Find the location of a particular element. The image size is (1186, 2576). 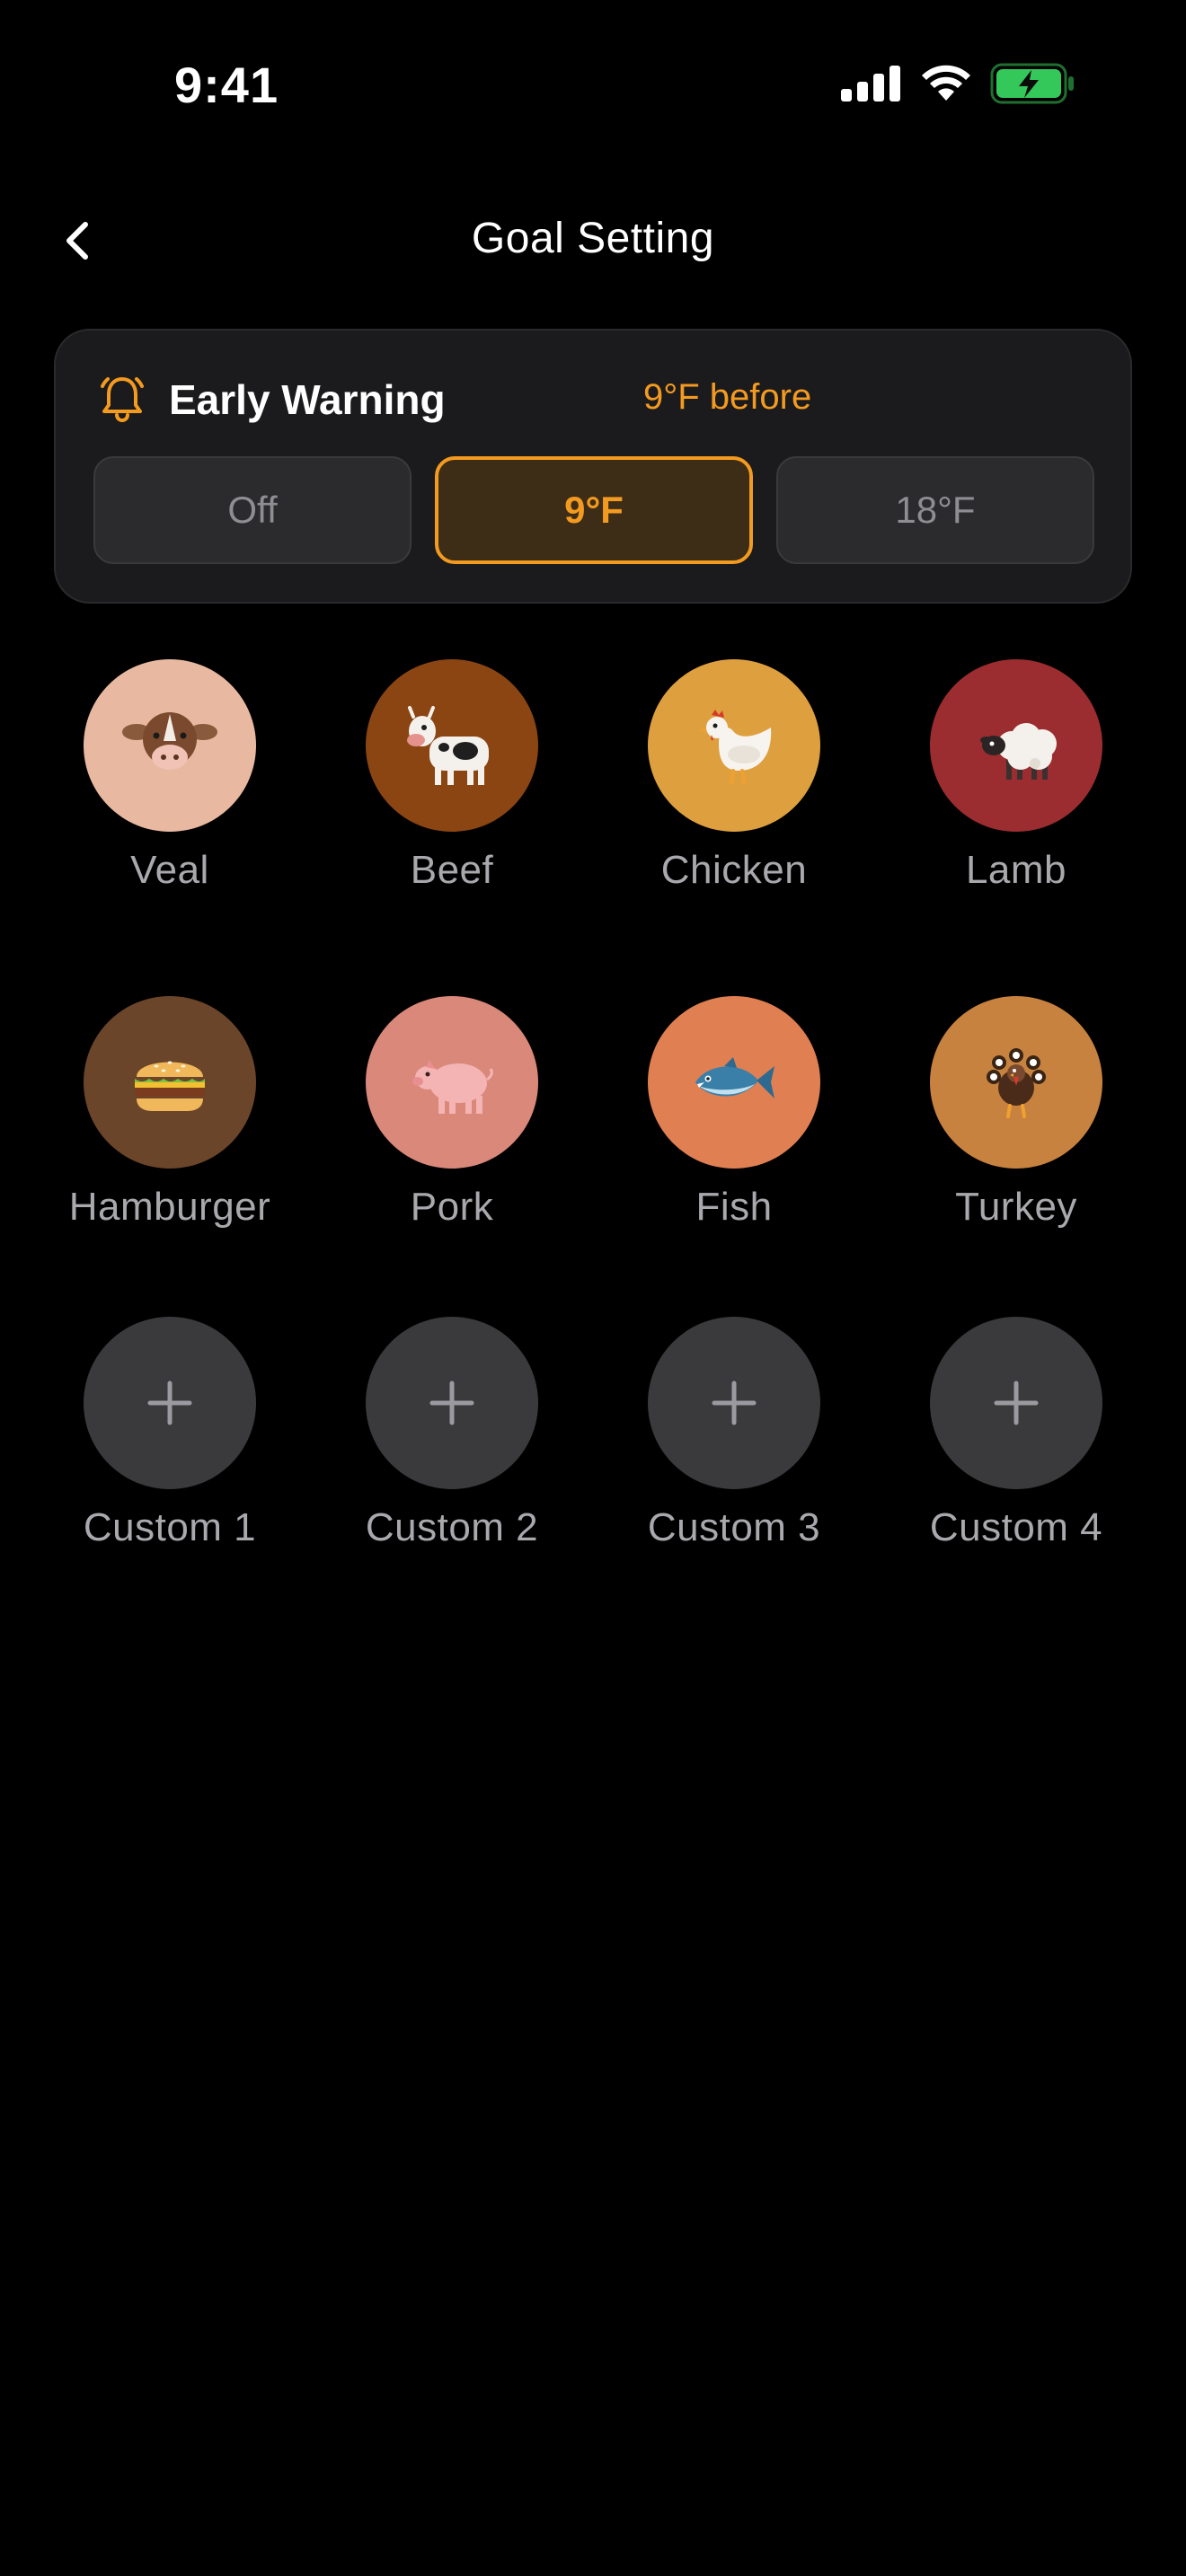

chicken-icon is located at coordinates (735, 747).